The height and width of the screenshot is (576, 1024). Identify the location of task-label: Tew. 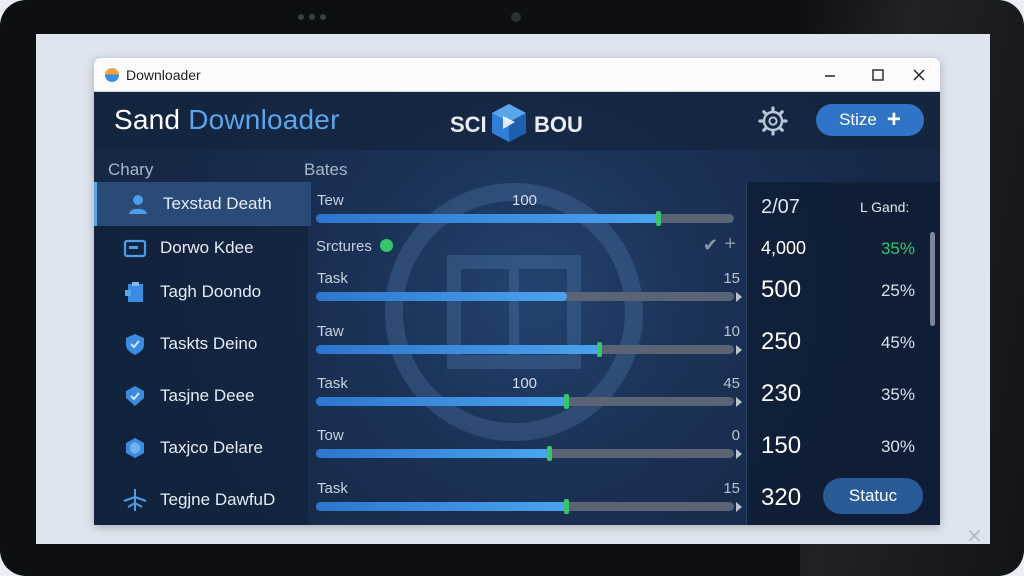
(330, 200).